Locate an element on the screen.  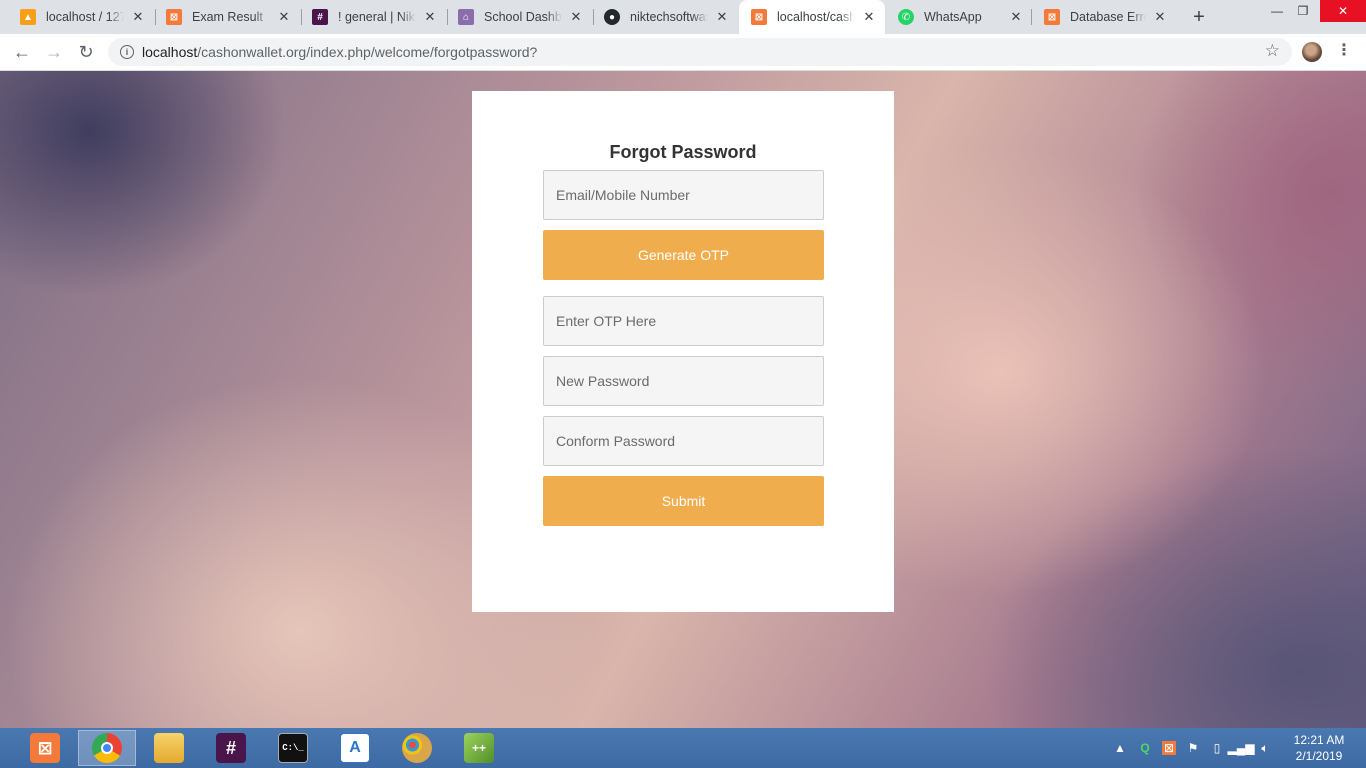
tab-title: Database Error is located at coordinates (1108, 17).